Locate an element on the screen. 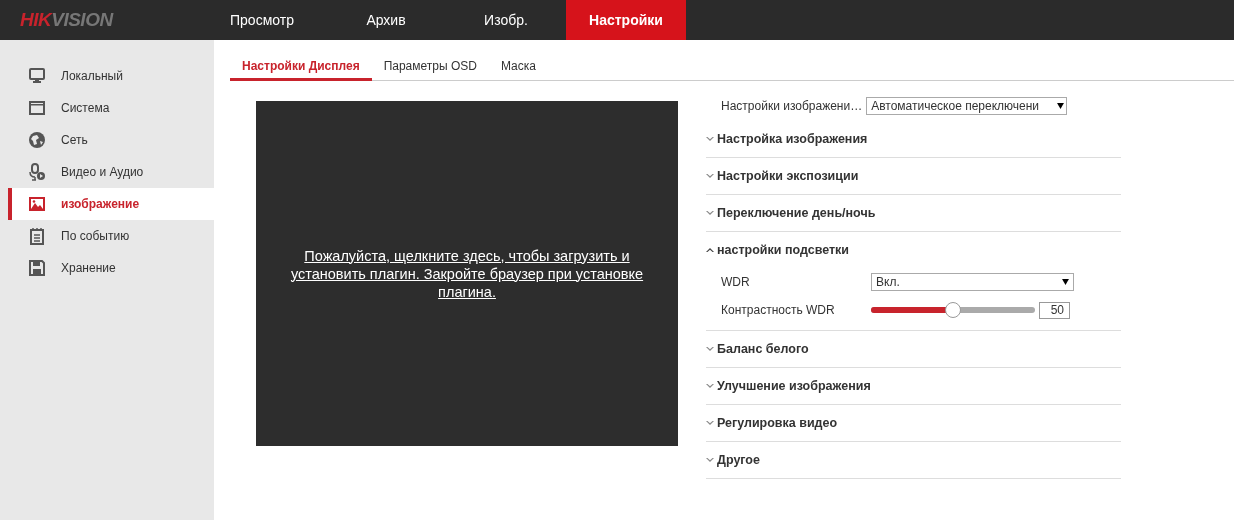 The image size is (1234, 520). section-header: Другое is located at coordinates (913, 460).